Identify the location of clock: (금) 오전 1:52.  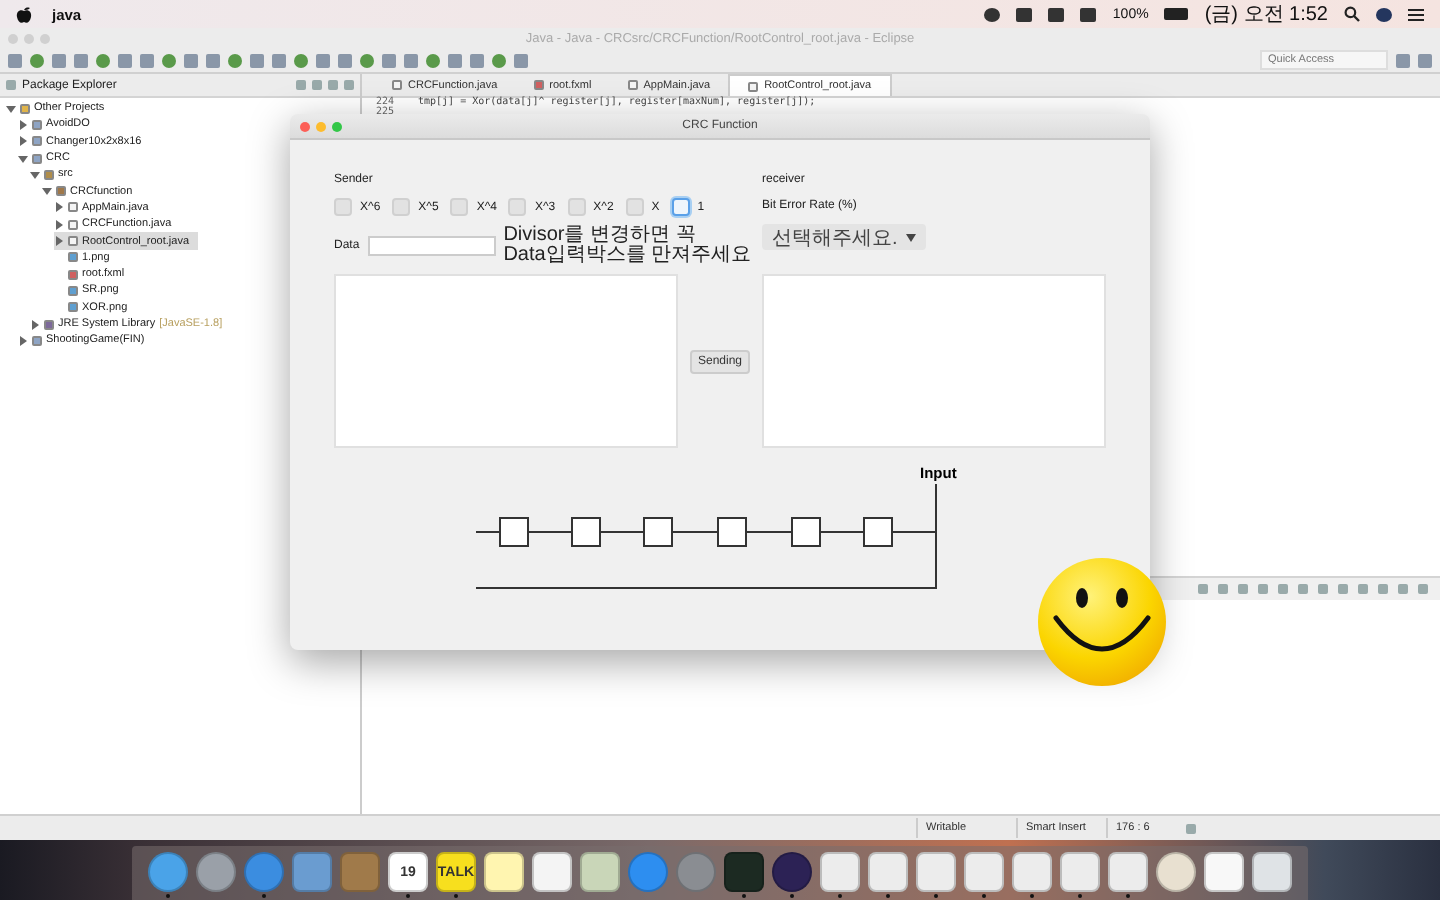
(1266, 14).